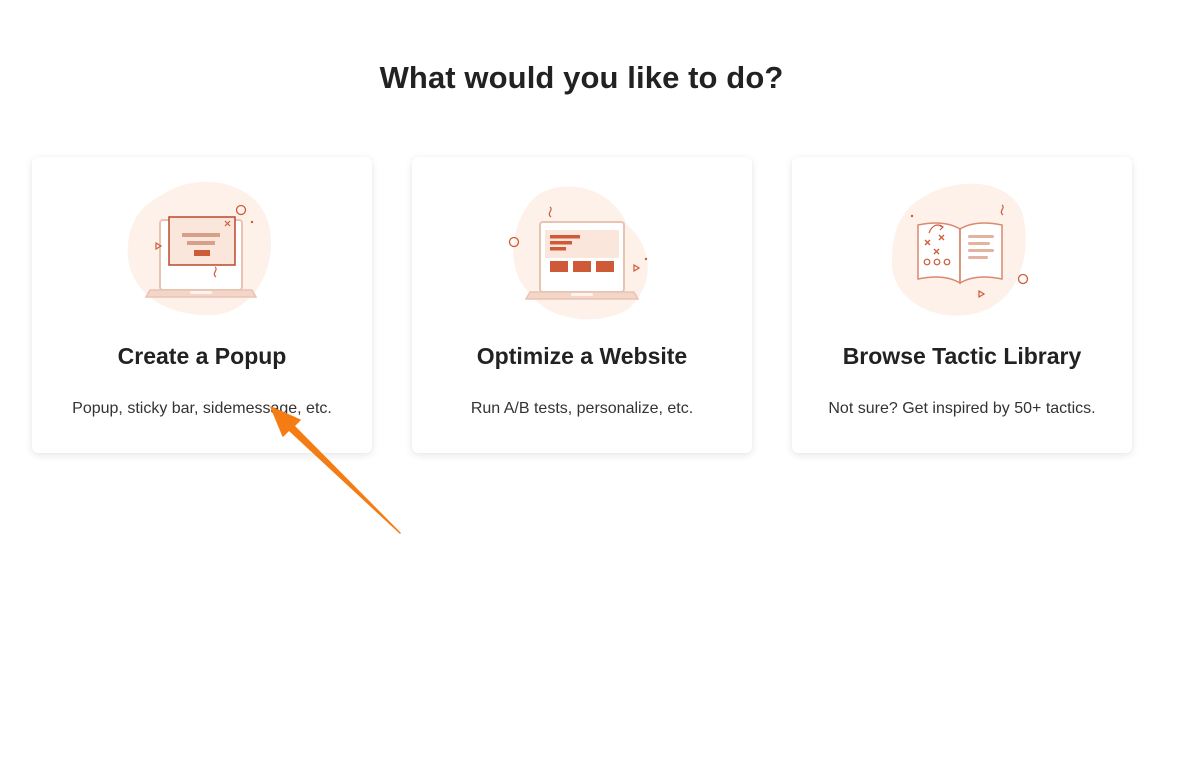  What do you see at coordinates (962, 356) in the screenshot?
I see `card-title: Browse Tactic Library` at bounding box center [962, 356].